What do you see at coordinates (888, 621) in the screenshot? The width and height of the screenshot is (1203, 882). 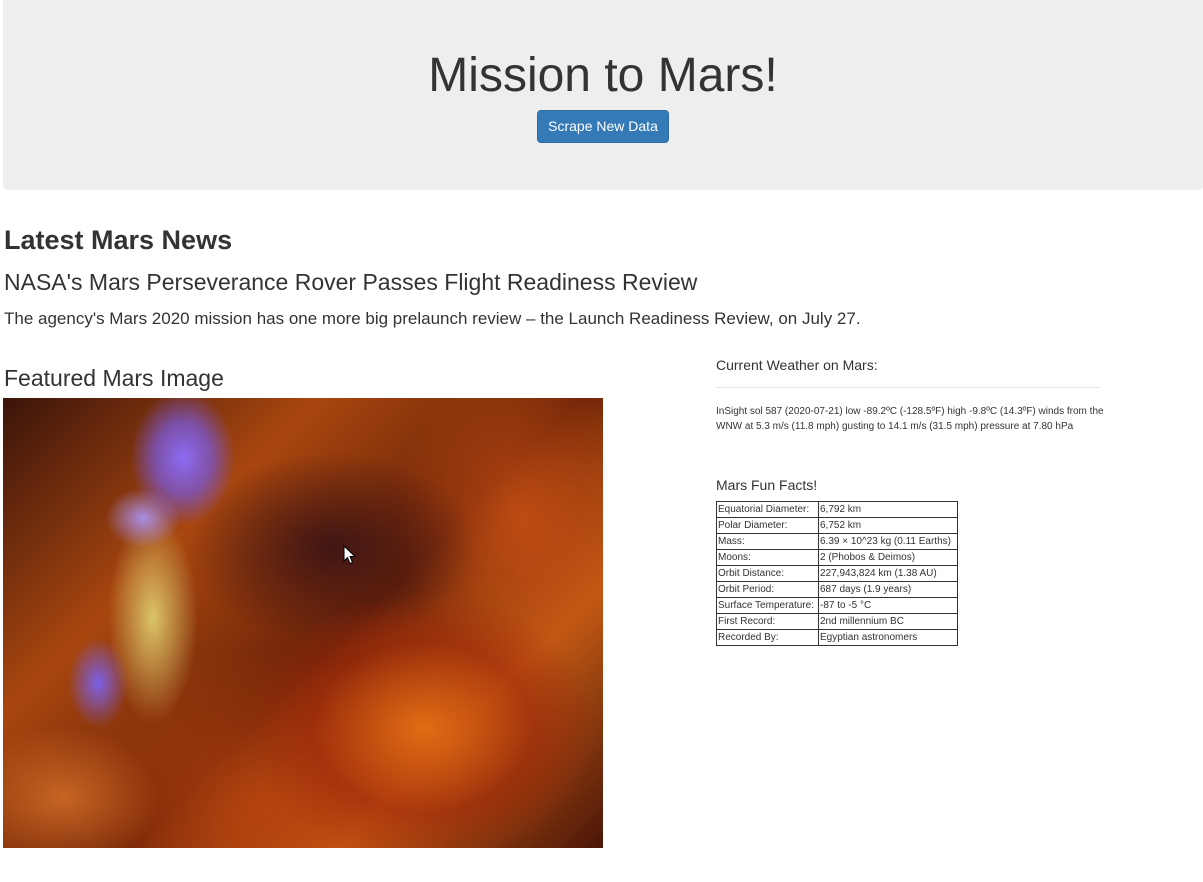 I see `fact-value: 2nd millennium BC` at bounding box center [888, 621].